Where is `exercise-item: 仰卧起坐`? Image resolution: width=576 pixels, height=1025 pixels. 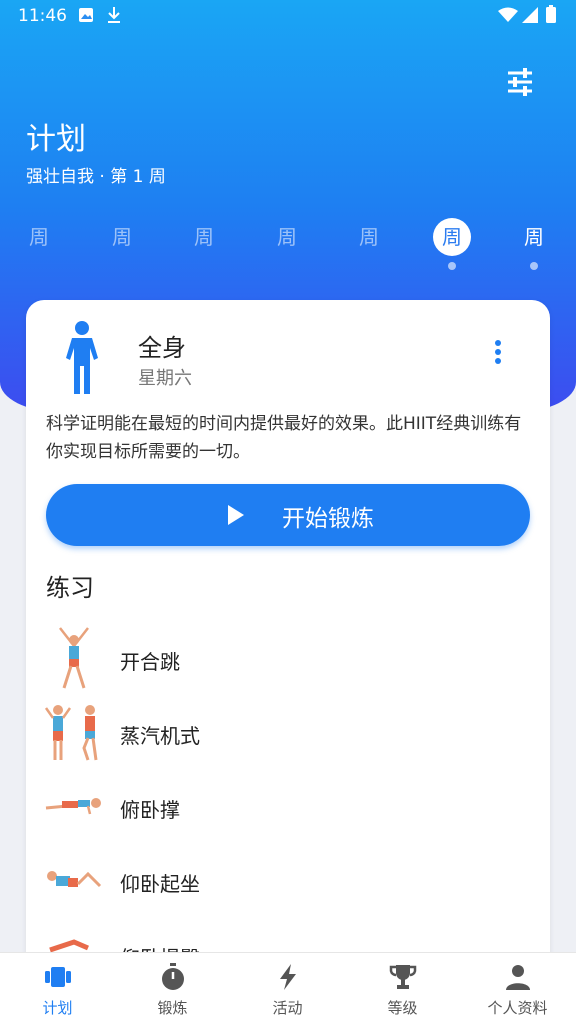 exercise-item: 仰卧起坐 is located at coordinates (288, 881).